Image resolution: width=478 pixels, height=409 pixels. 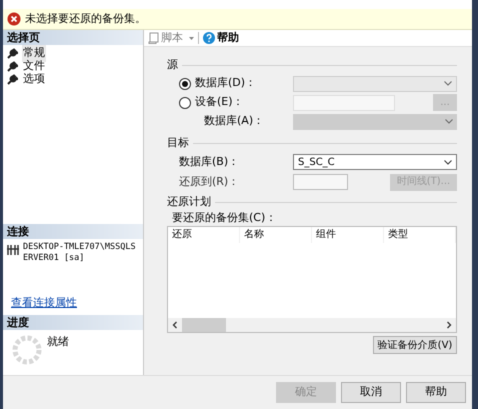 I want to click on device-radio: 设备(E)：, so click(x=236, y=102).